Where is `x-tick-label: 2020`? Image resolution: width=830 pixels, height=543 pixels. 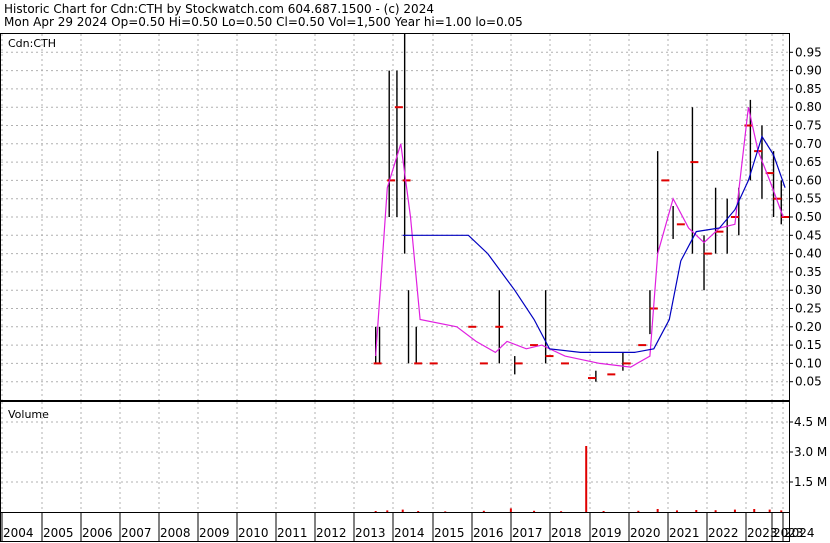 x-tick-label: 2020 is located at coordinates (645, 533).